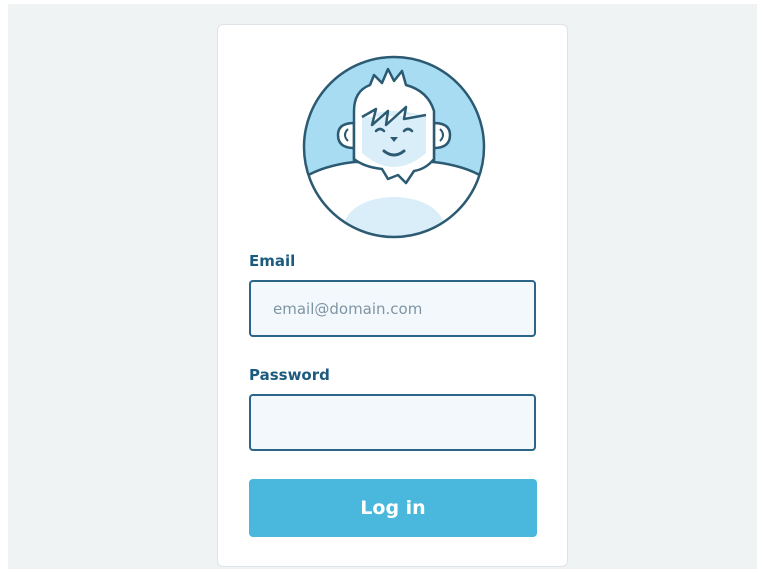 The height and width of the screenshot is (573, 763). What do you see at coordinates (289, 375) in the screenshot?
I see `password-label: Password` at bounding box center [289, 375].